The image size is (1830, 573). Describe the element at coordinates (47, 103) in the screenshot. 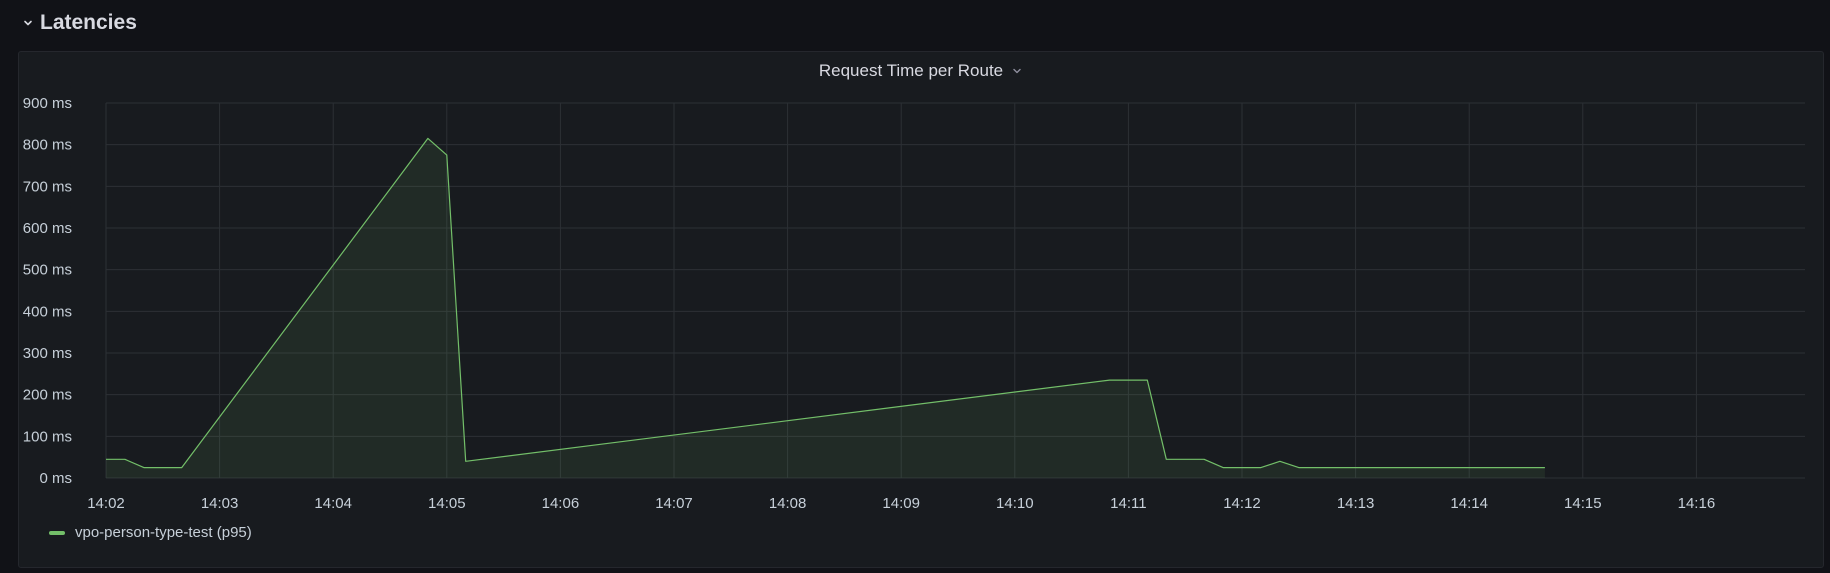

I see `y-tick-label: 900 ms` at that location.